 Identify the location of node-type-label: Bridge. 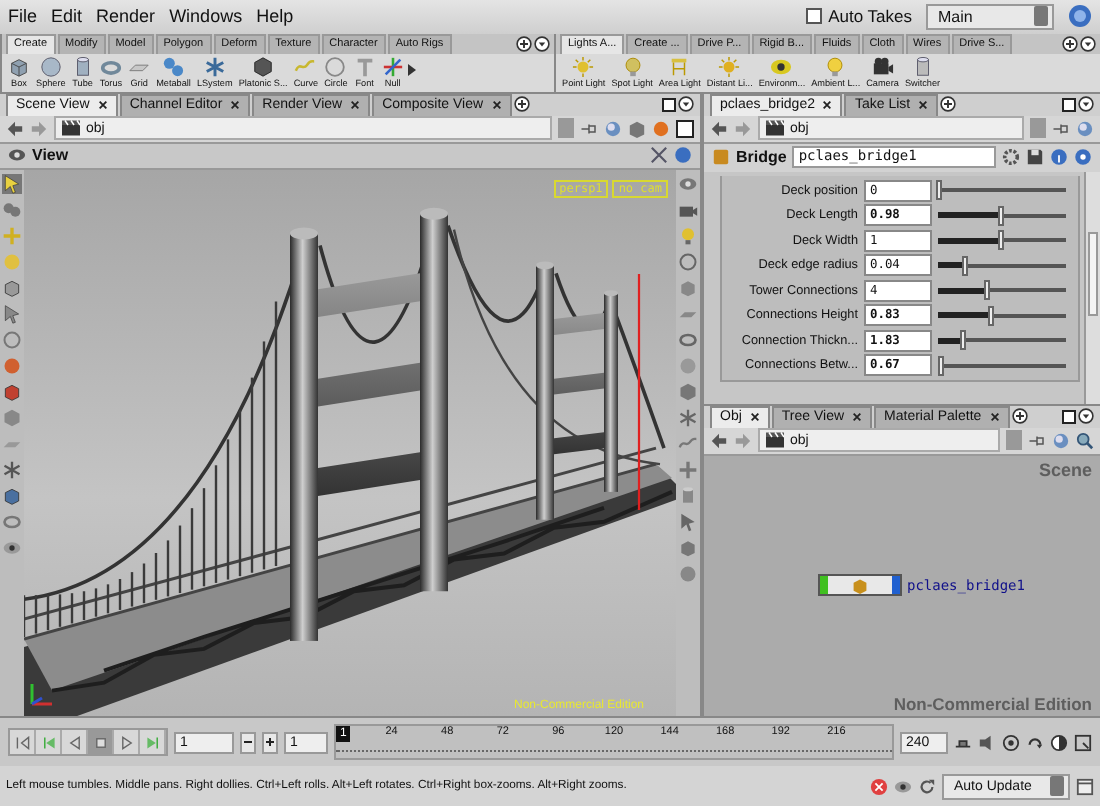
(761, 157).